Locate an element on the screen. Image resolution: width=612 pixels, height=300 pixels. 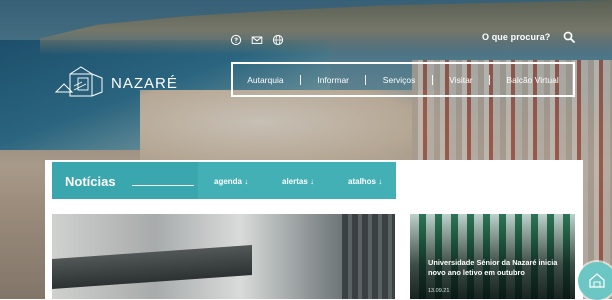
globe-icon is located at coordinates (278, 40).